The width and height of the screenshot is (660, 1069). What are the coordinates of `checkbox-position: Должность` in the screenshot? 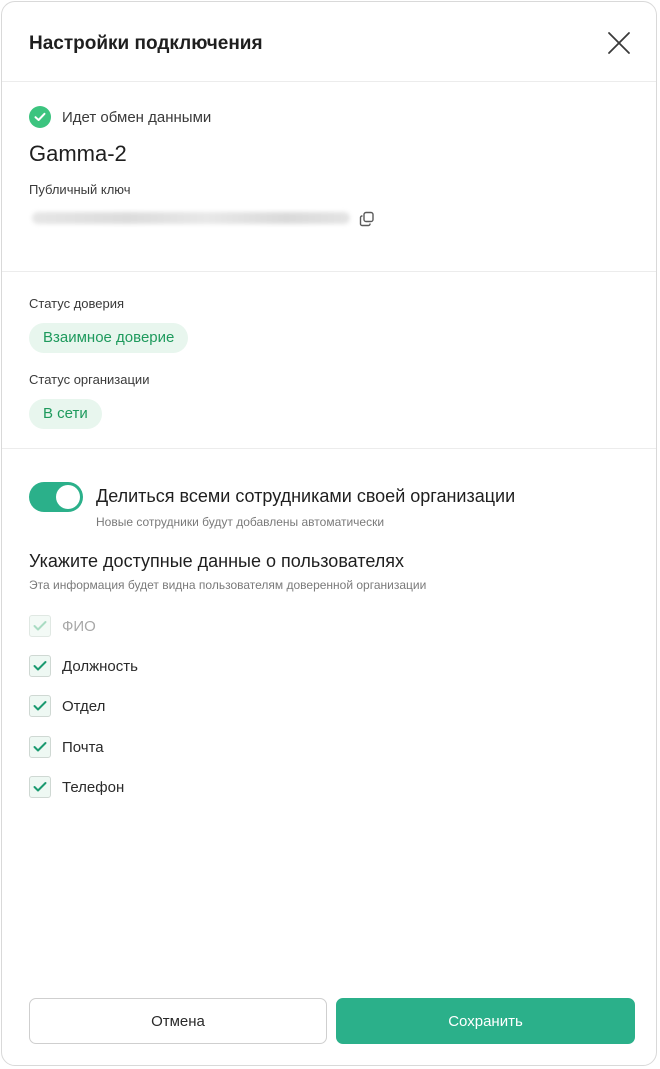 It's located at (83, 666).